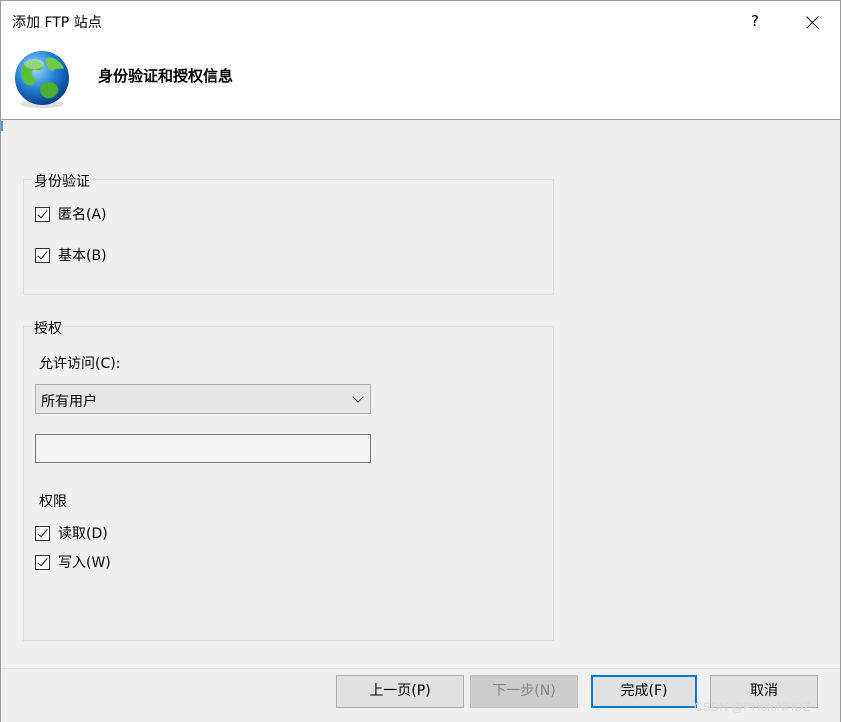 The height and width of the screenshot is (722, 841). Describe the element at coordinates (420, 21) in the screenshot. I see `title-bar: 添加 FTP 站点 ?` at that location.